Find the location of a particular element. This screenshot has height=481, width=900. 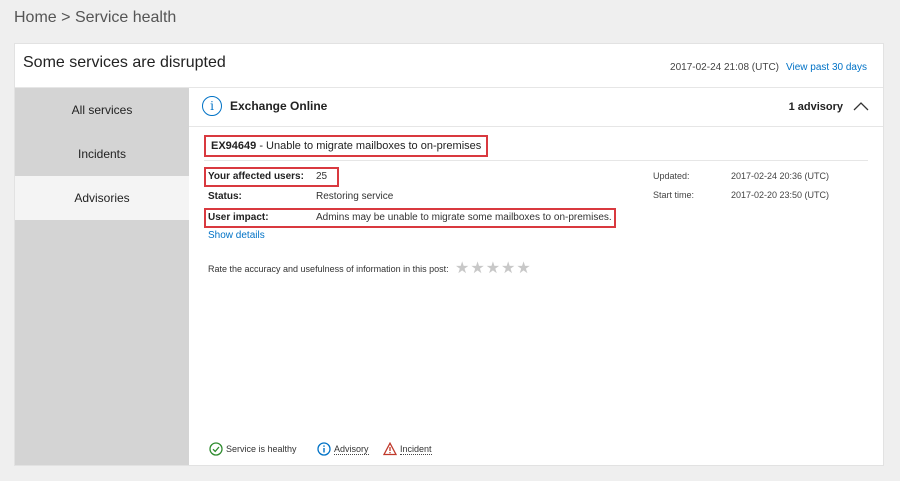

service-name: Exchange Online is located at coordinates (279, 106).